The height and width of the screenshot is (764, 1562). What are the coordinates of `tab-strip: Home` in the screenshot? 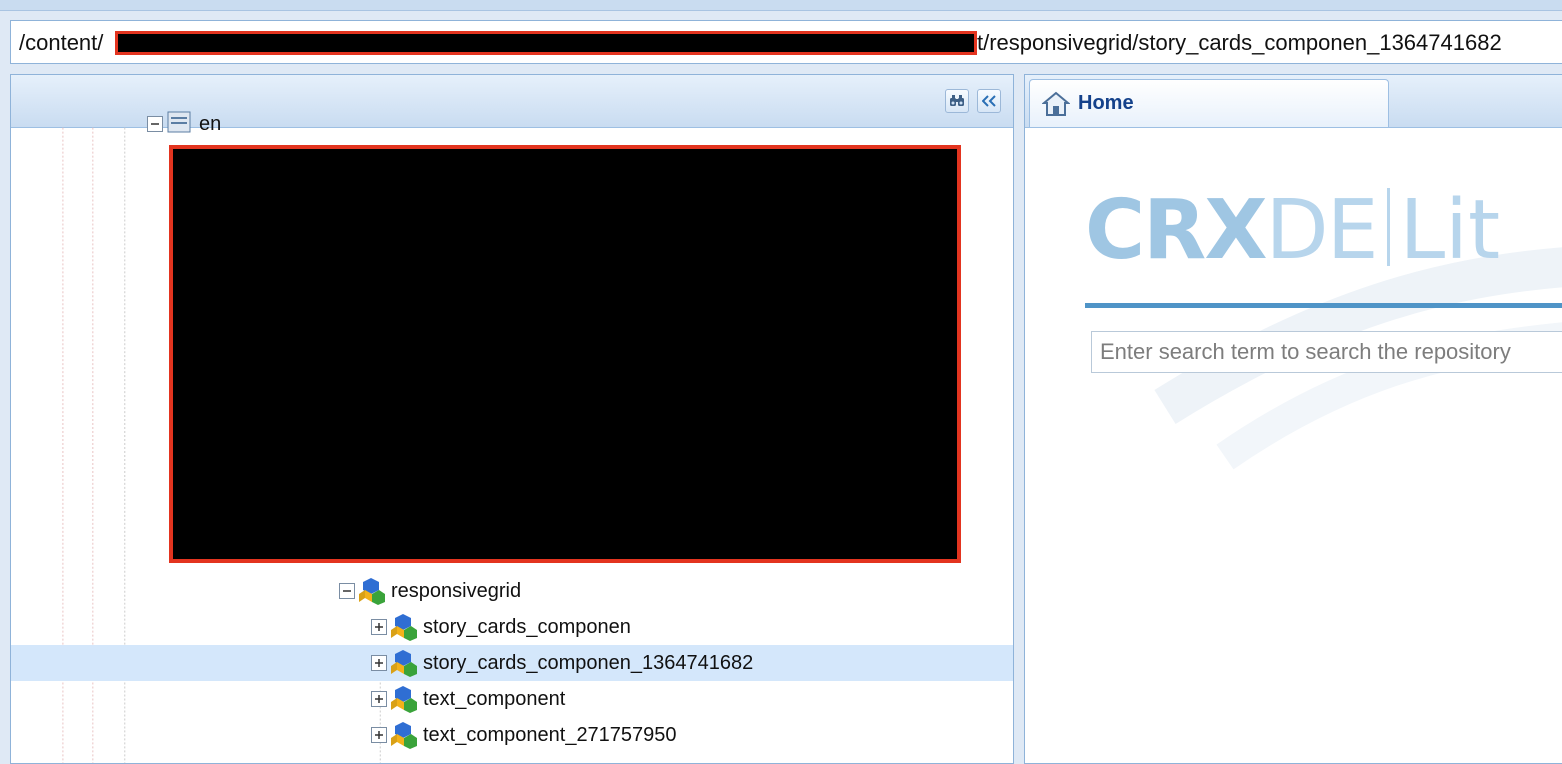 It's located at (1293, 101).